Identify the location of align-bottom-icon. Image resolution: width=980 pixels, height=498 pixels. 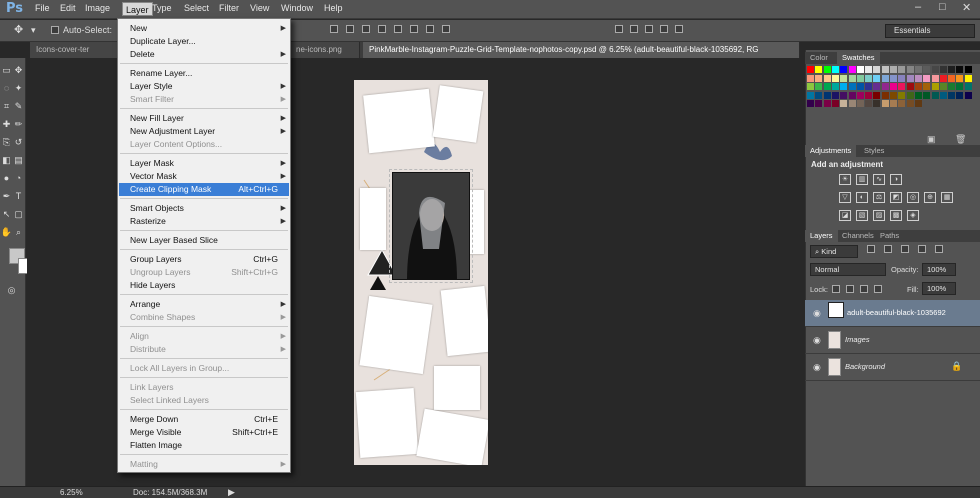
(366, 29).